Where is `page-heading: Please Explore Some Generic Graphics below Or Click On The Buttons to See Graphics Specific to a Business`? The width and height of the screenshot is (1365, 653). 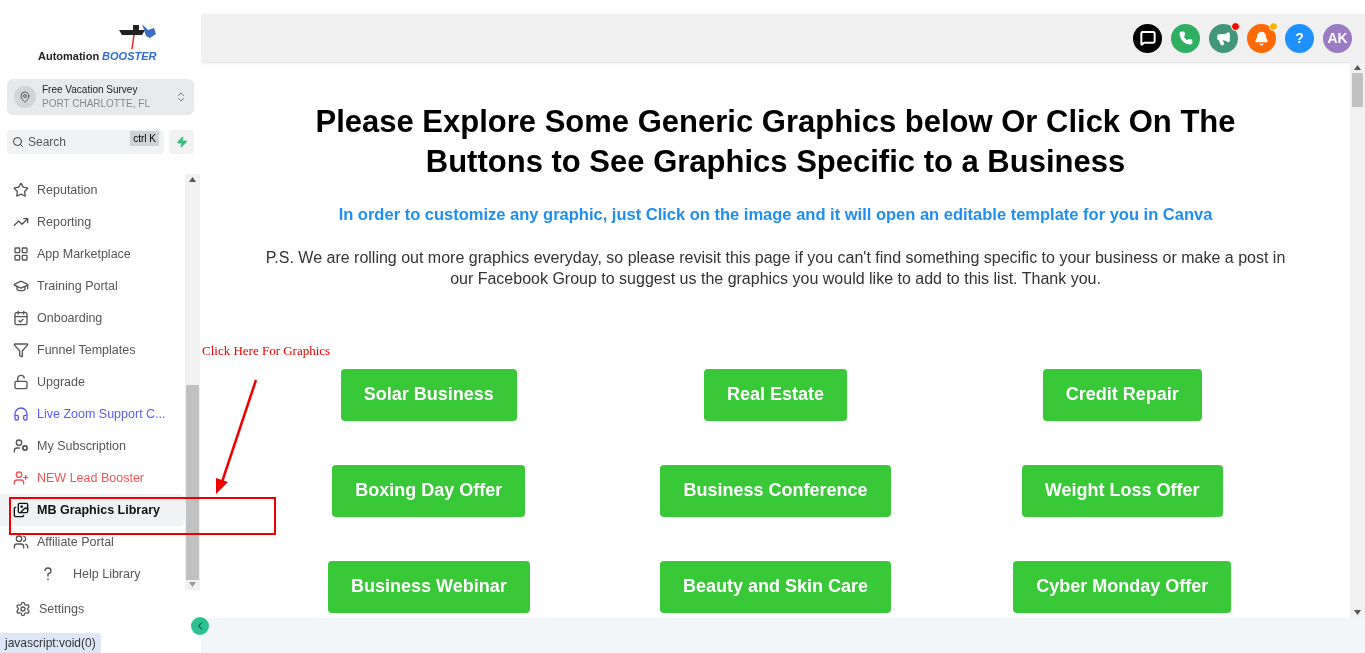 page-heading: Please Explore Some Generic Graphics below Or Click On The Buttons to See Graphics Specific to a Business is located at coordinates (775, 142).